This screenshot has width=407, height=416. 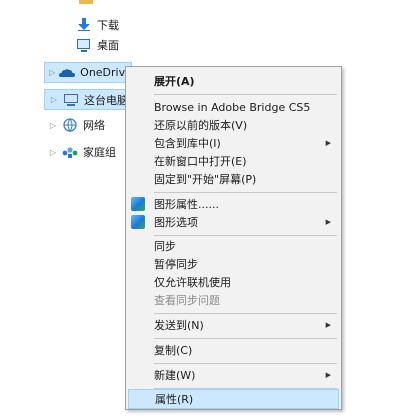 I want to click on download-icon, so click(x=84, y=25).